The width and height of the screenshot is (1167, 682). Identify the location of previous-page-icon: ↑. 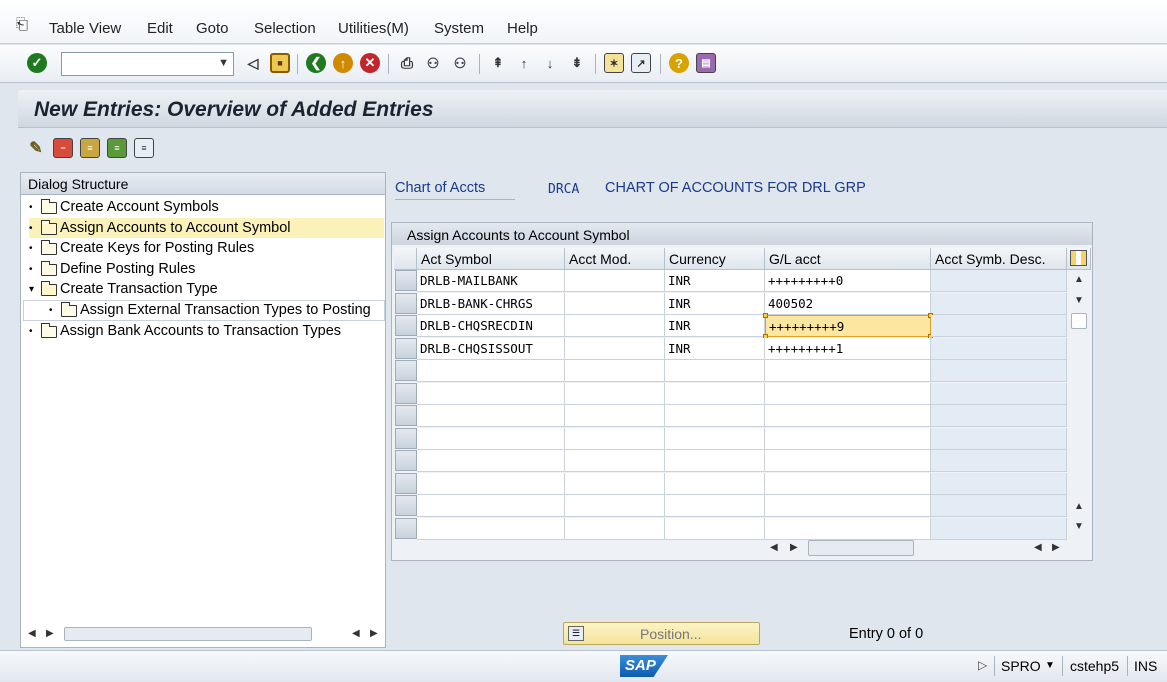
(524, 63).